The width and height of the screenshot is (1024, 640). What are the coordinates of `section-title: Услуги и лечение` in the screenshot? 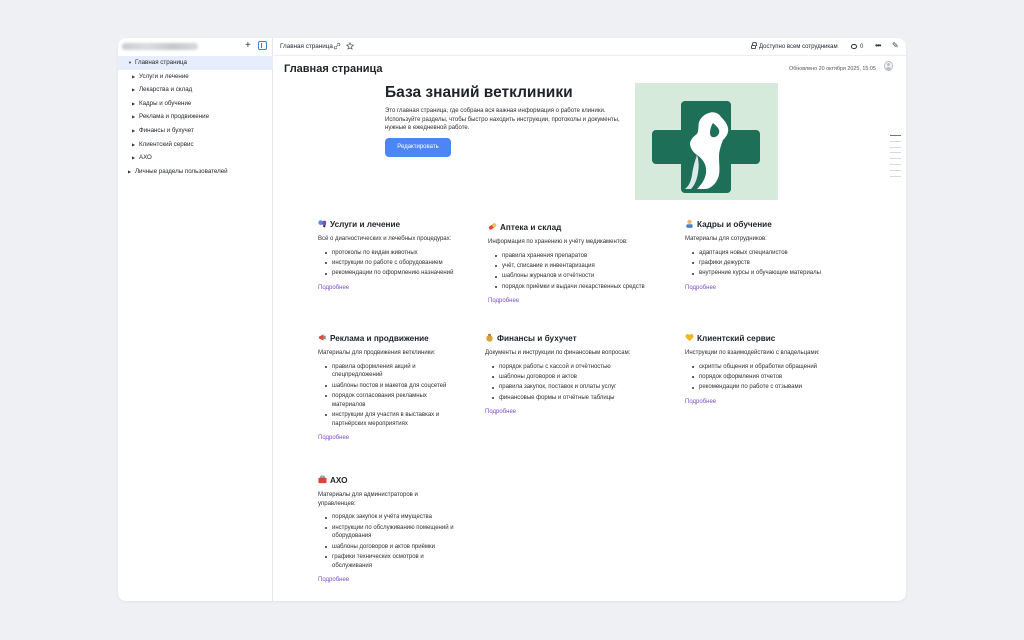 It's located at (387, 225).